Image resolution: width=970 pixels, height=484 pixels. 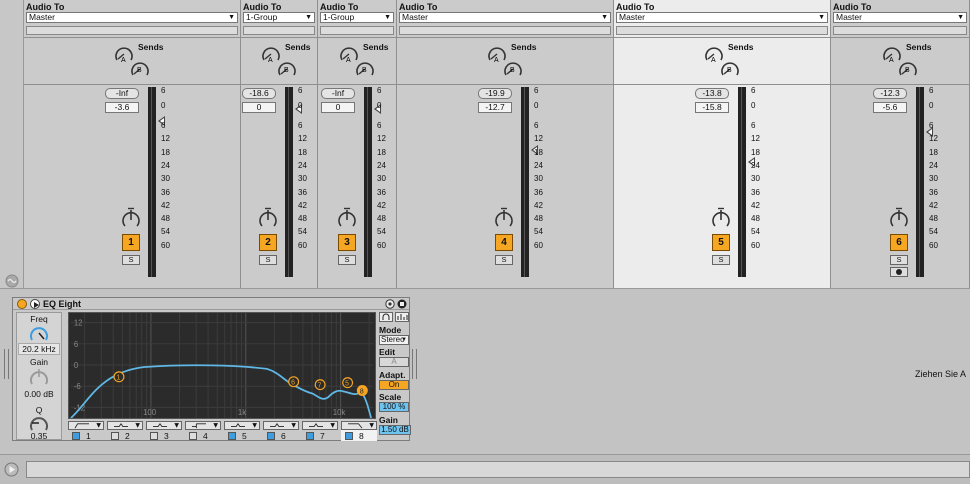 I want to click on band-1: ▼ 1, so click(x=86, y=431).